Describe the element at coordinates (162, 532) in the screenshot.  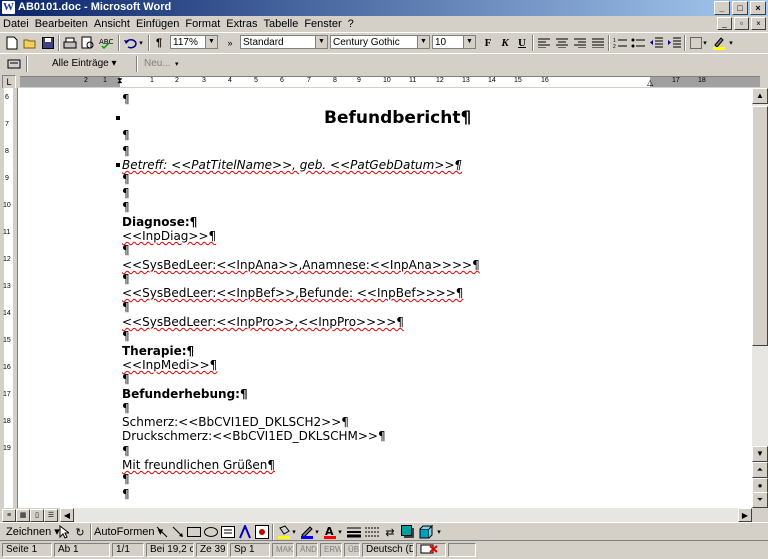
I see `line-tool-icon` at that location.